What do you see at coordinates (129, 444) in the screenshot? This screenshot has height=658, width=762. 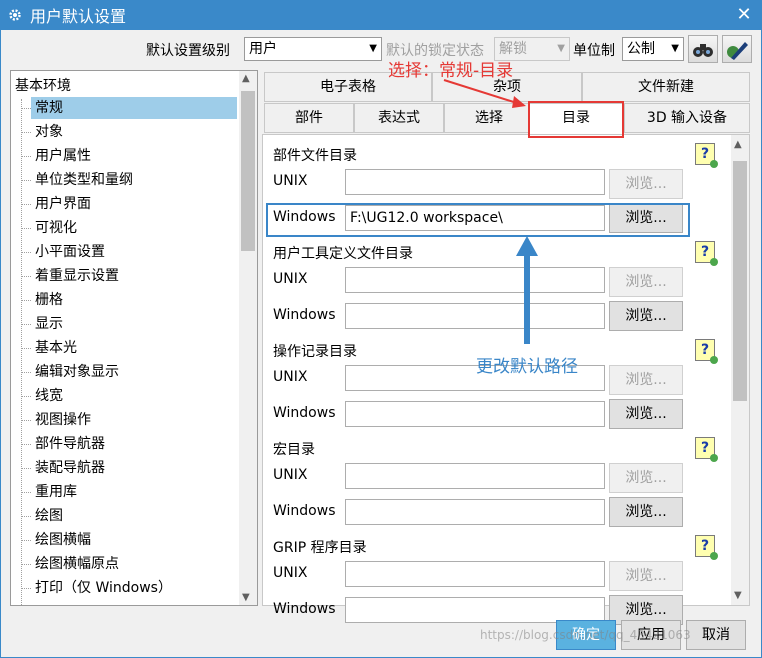 I see `tree-item: 部件导航器` at bounding box center [129, 444].